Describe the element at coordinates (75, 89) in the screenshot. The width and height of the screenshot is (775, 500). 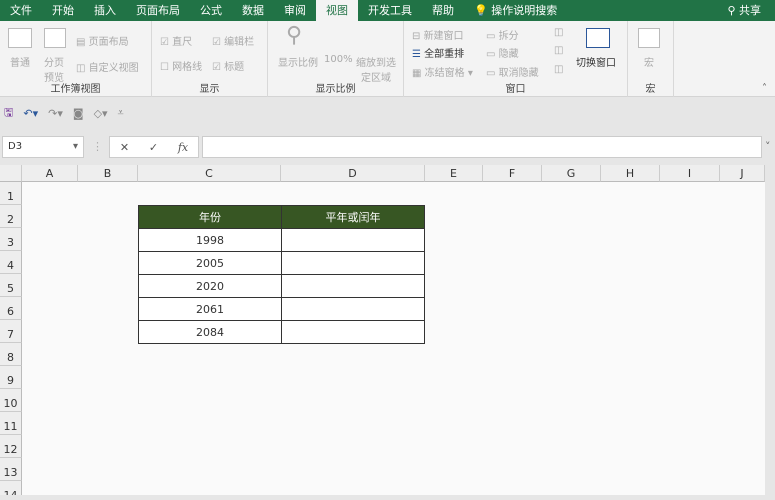
I see `group-label: 工作簿视图` at that location.